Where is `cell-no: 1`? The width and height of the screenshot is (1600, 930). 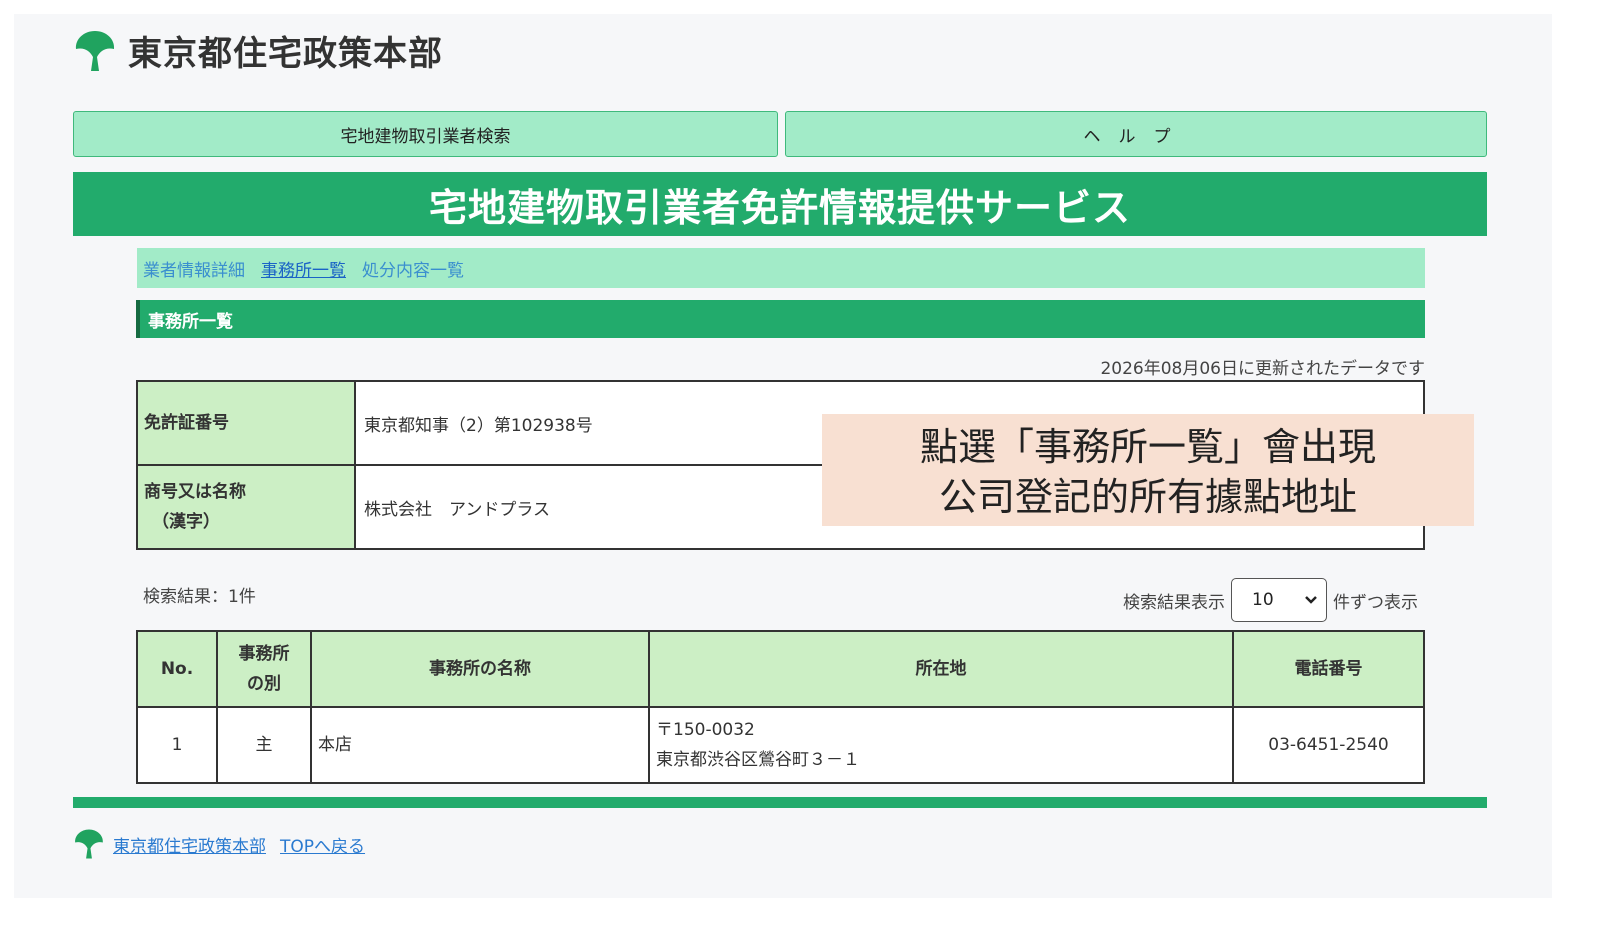
cell-no: 1 is located at coordinates (177, 745).